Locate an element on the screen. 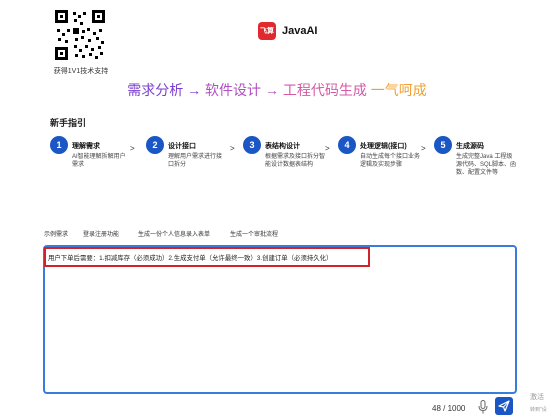 The image size is (554, 418). slogan-part-codegen: 工程代码生成 is located at coordinates (326, 90).